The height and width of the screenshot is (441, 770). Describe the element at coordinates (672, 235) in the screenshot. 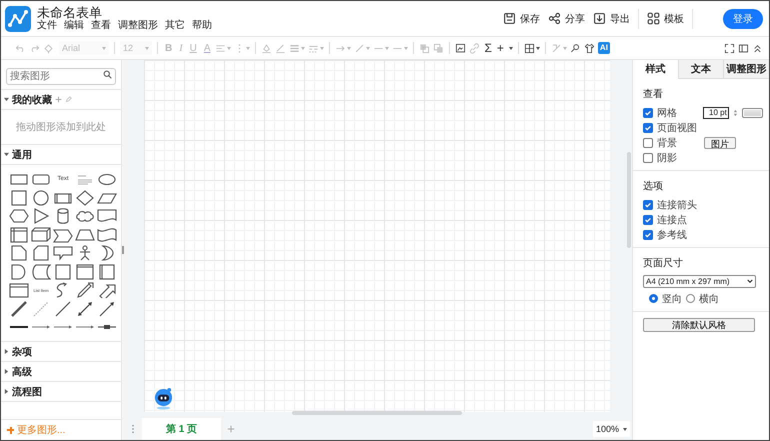

I see `option-label: 参考线` at that location.